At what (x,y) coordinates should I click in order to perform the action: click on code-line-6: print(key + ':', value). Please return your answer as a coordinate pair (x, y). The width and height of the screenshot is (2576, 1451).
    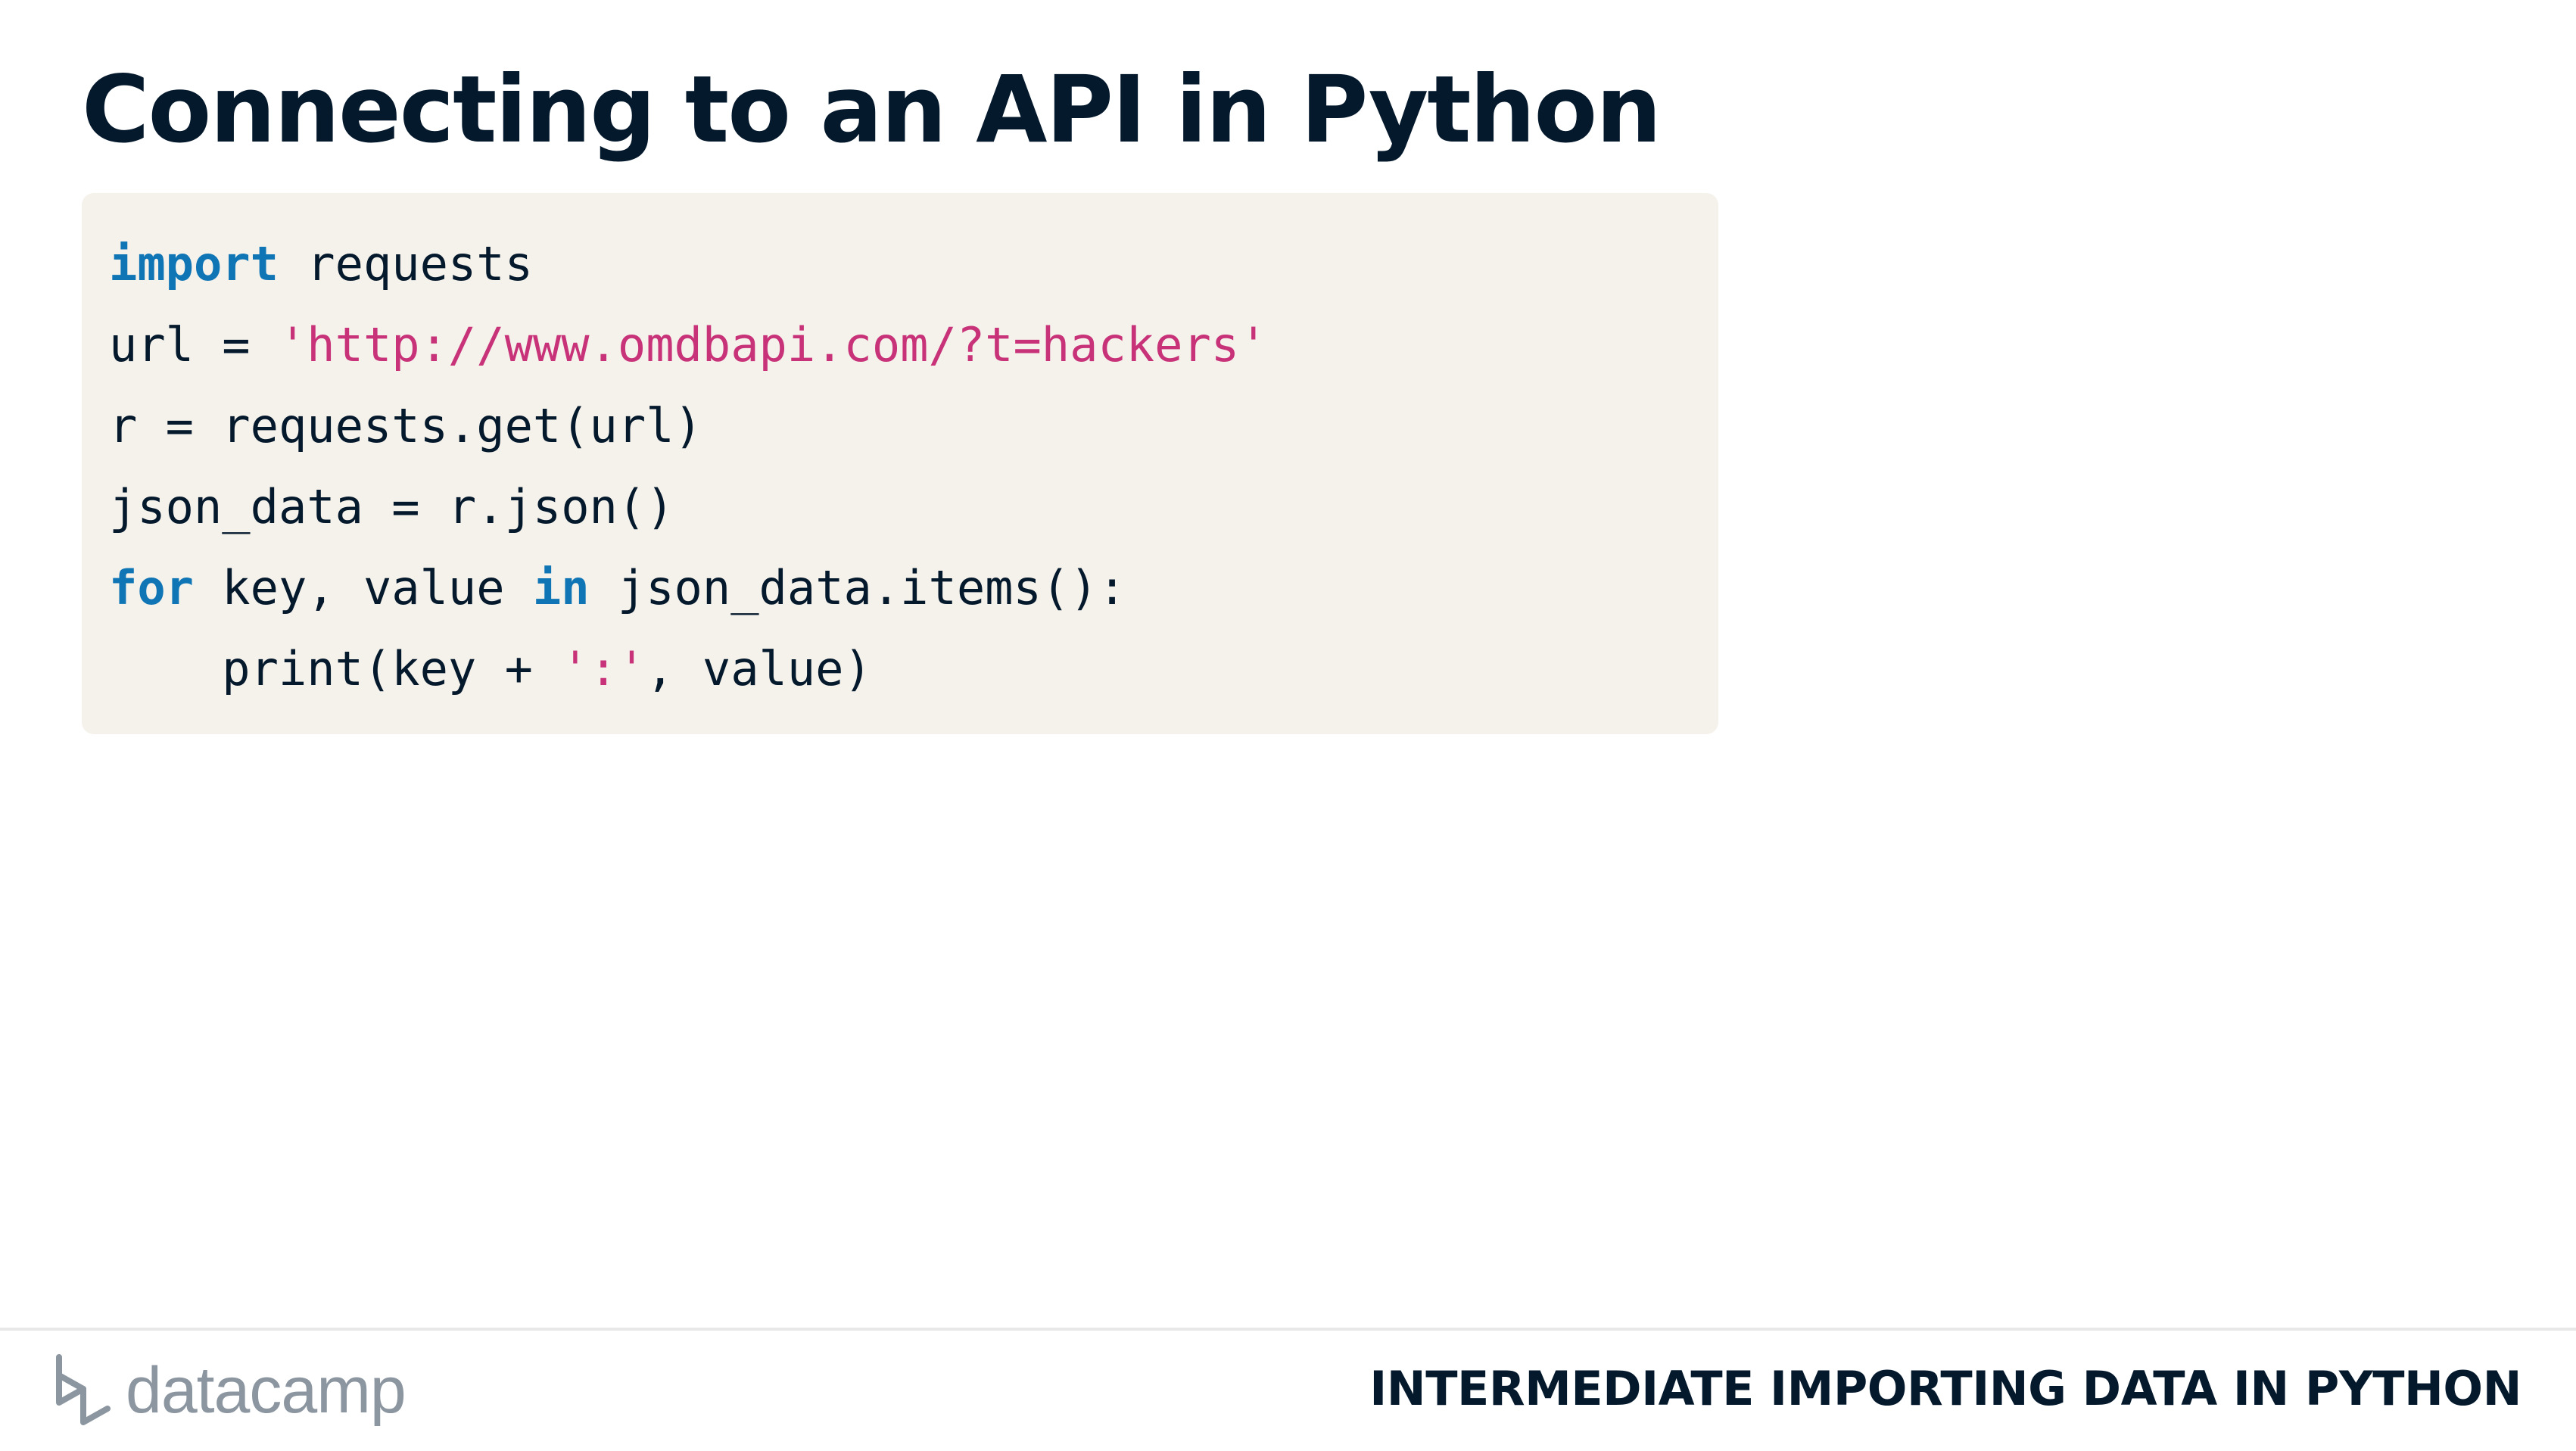
    Looking at the image, I should click on (913, 668).